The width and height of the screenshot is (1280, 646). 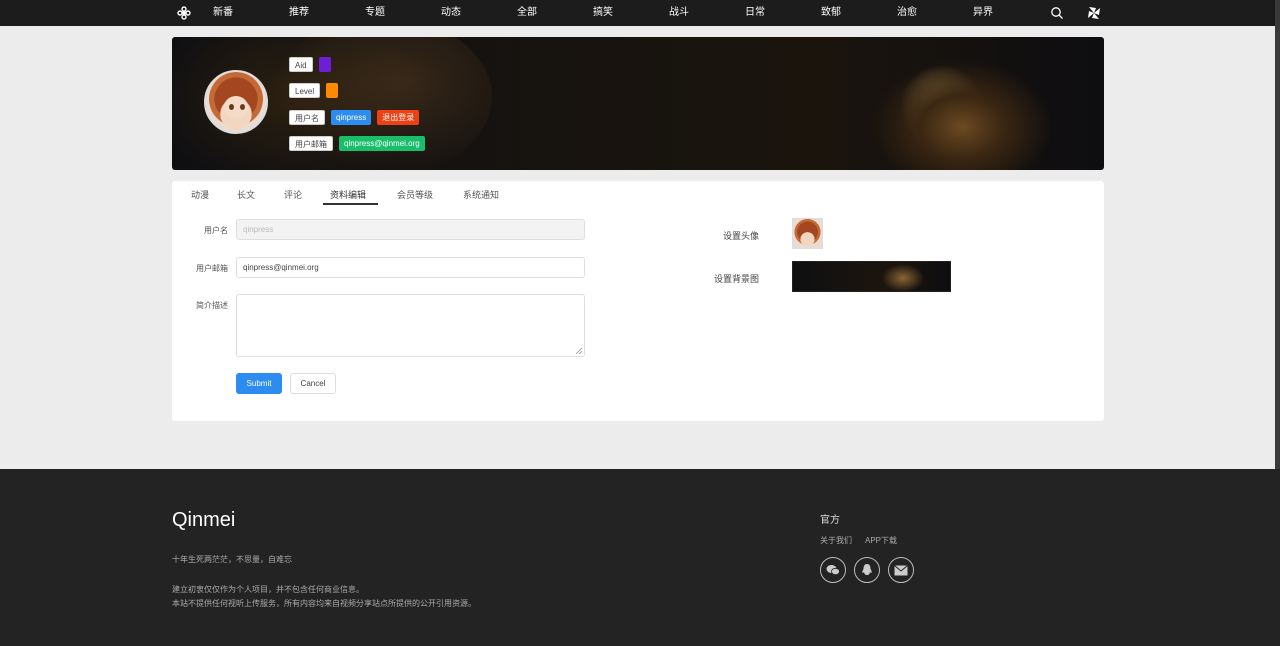 What do you see at coordinates (415, 194) in the screenshot?
I see `tab-membership: 会员等级` at bounding box center [415, 194].